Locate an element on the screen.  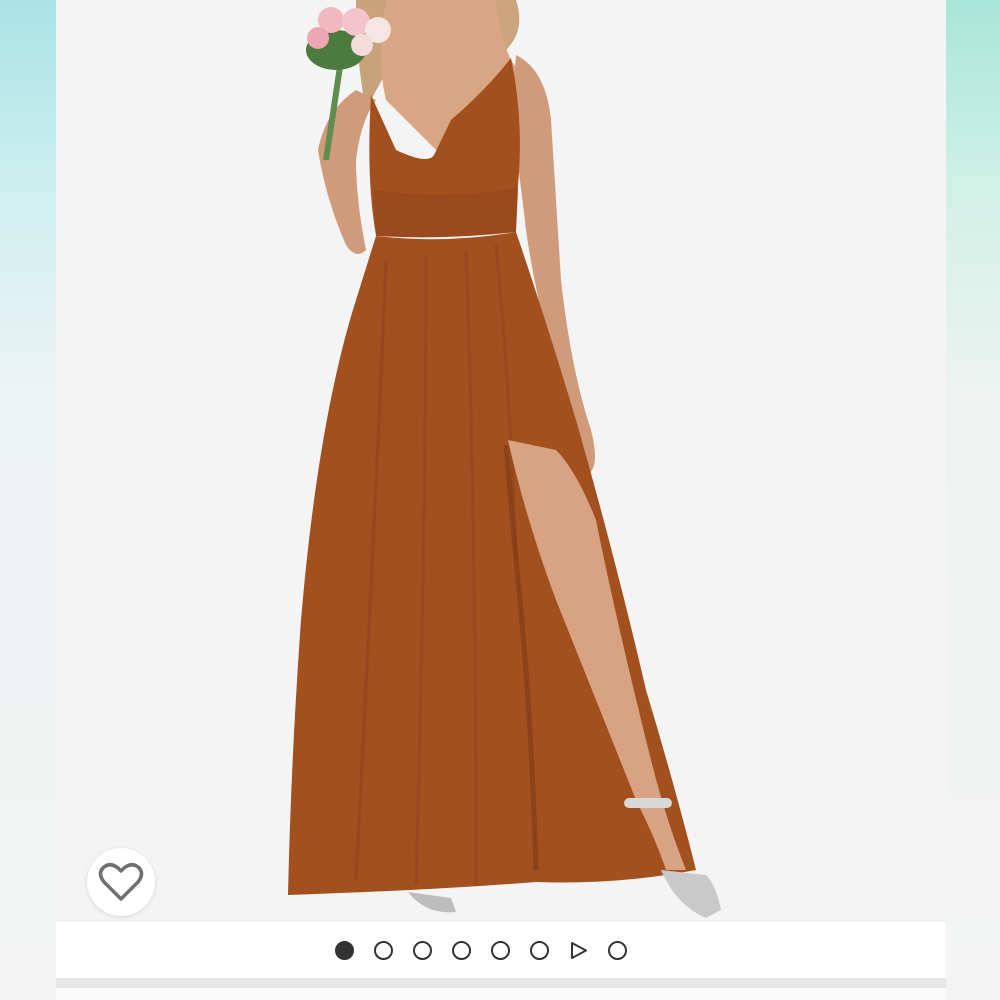
left-arm is located at coordinates (347, 172).